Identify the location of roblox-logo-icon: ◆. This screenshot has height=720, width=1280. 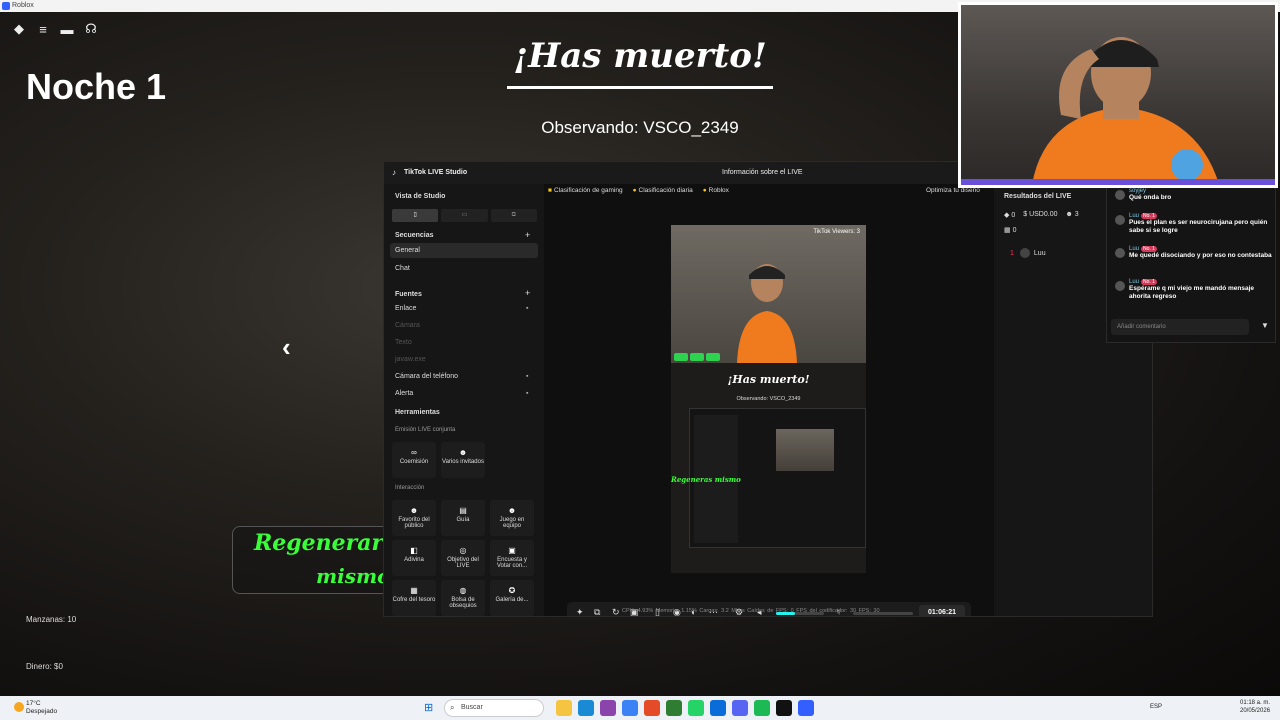
(19, 29).